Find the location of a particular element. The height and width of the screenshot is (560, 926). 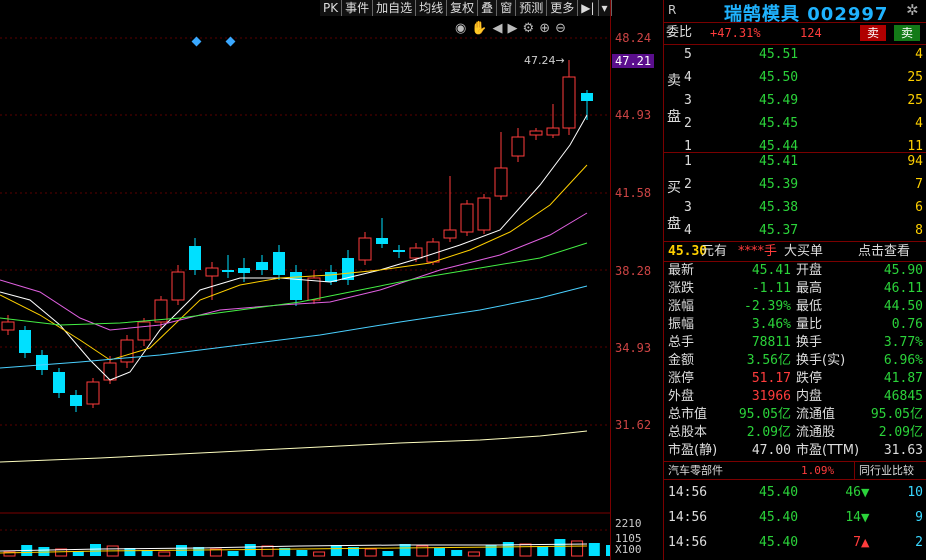

ask-row: 3 45.49 25 is located at coordinates (795, 101).